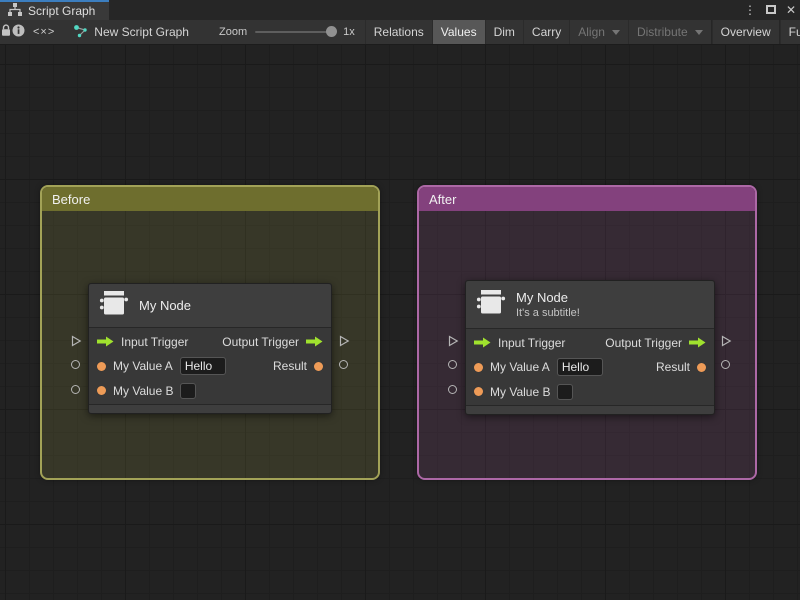  Describe the element at coordinates (458, 32) in the screenshot. I see `values-button: Values` at that location.